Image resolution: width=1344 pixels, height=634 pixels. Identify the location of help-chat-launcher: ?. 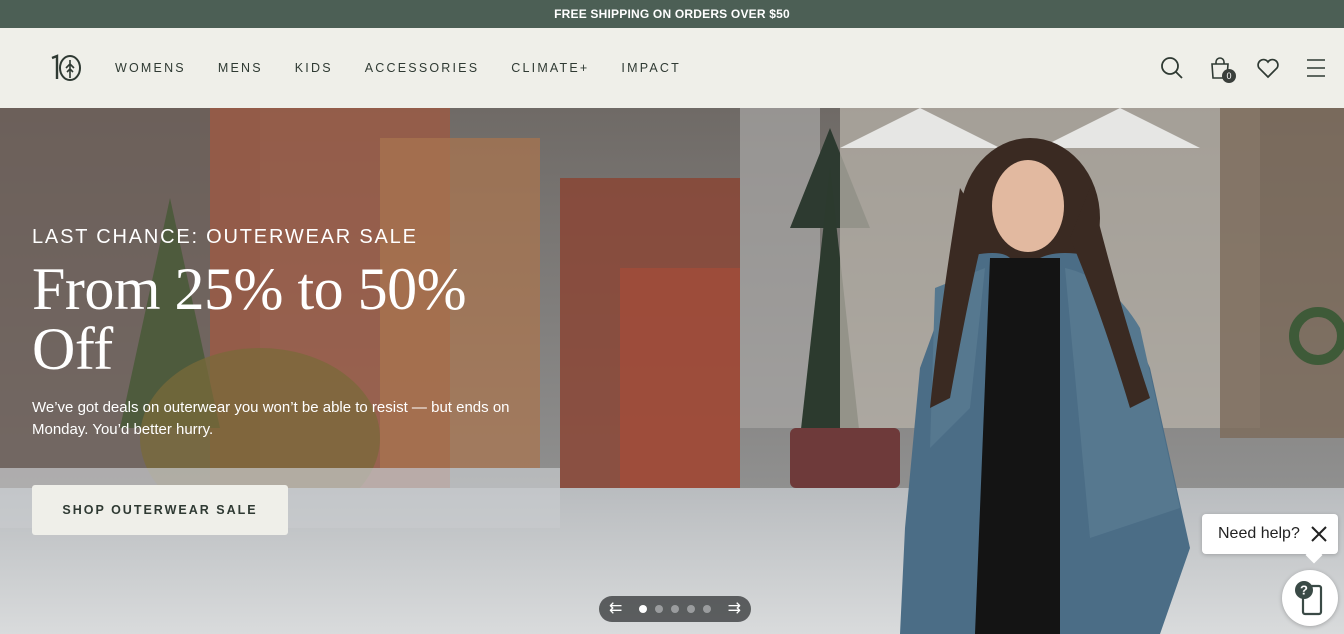
(1310, 598).